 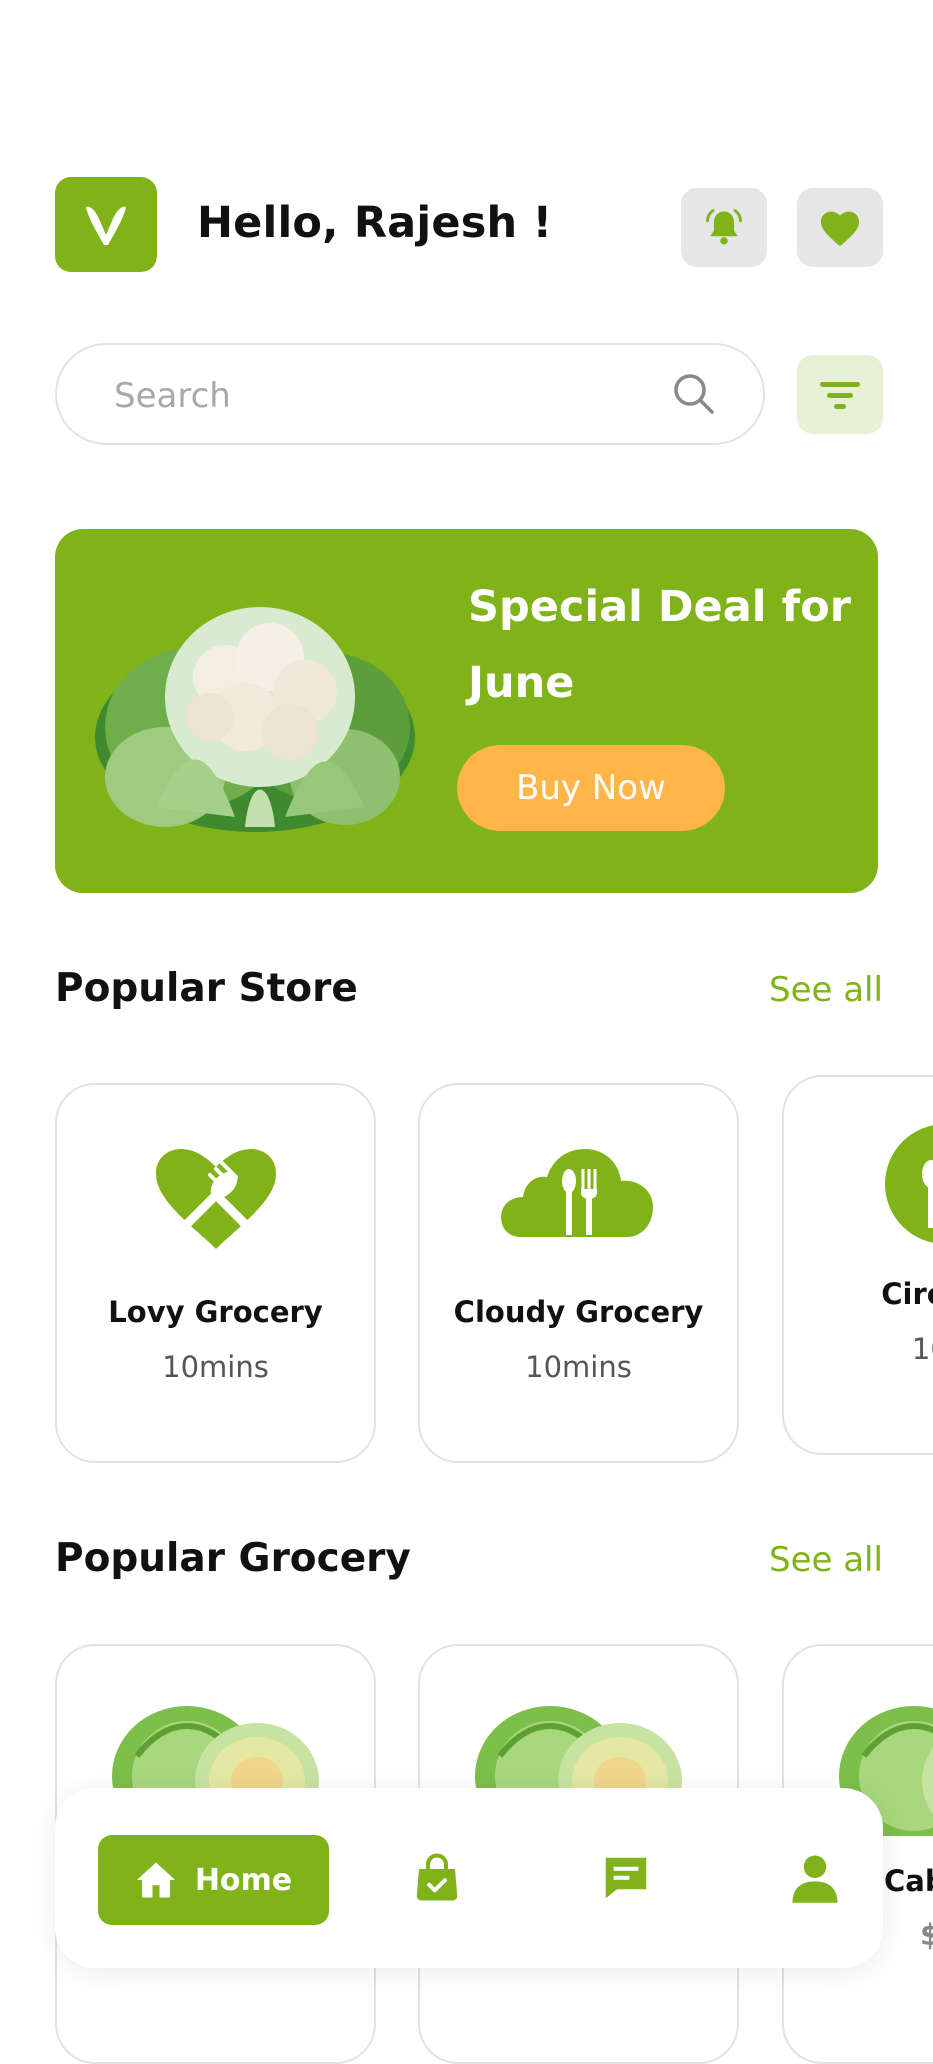 What do you see at coordinates (694, 394) in the screenshot?
I see `search-icon` at bounding box center [694, 394].